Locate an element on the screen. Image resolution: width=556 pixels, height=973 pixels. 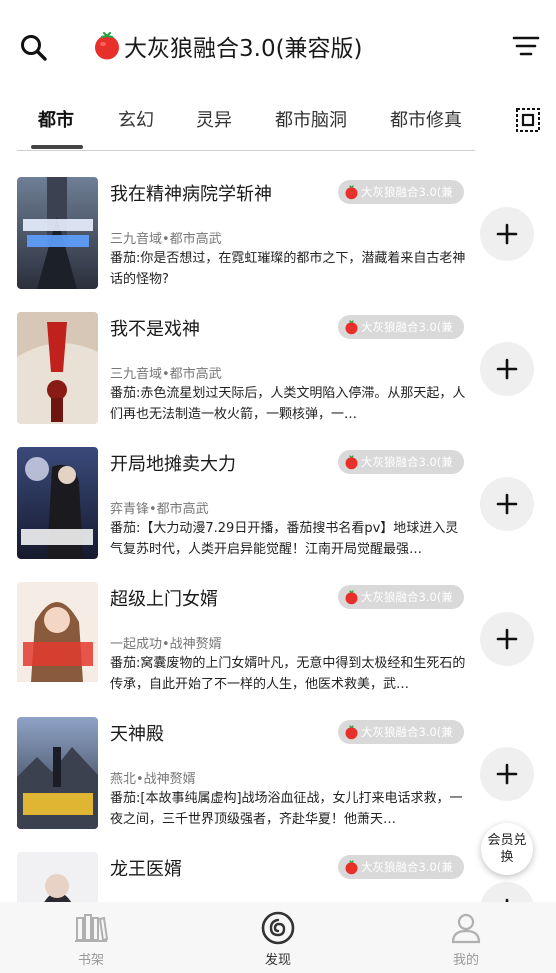
tab-dushi-xiuzhen: 都市修真 is located at coordinates (426, 119).